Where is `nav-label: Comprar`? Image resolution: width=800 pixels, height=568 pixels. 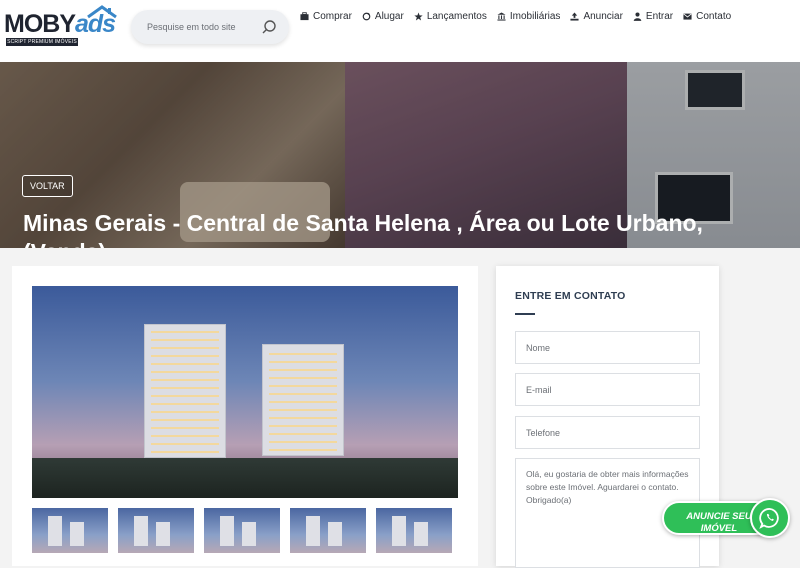 nav-label: Comprar is located at coordinates (332, 16).